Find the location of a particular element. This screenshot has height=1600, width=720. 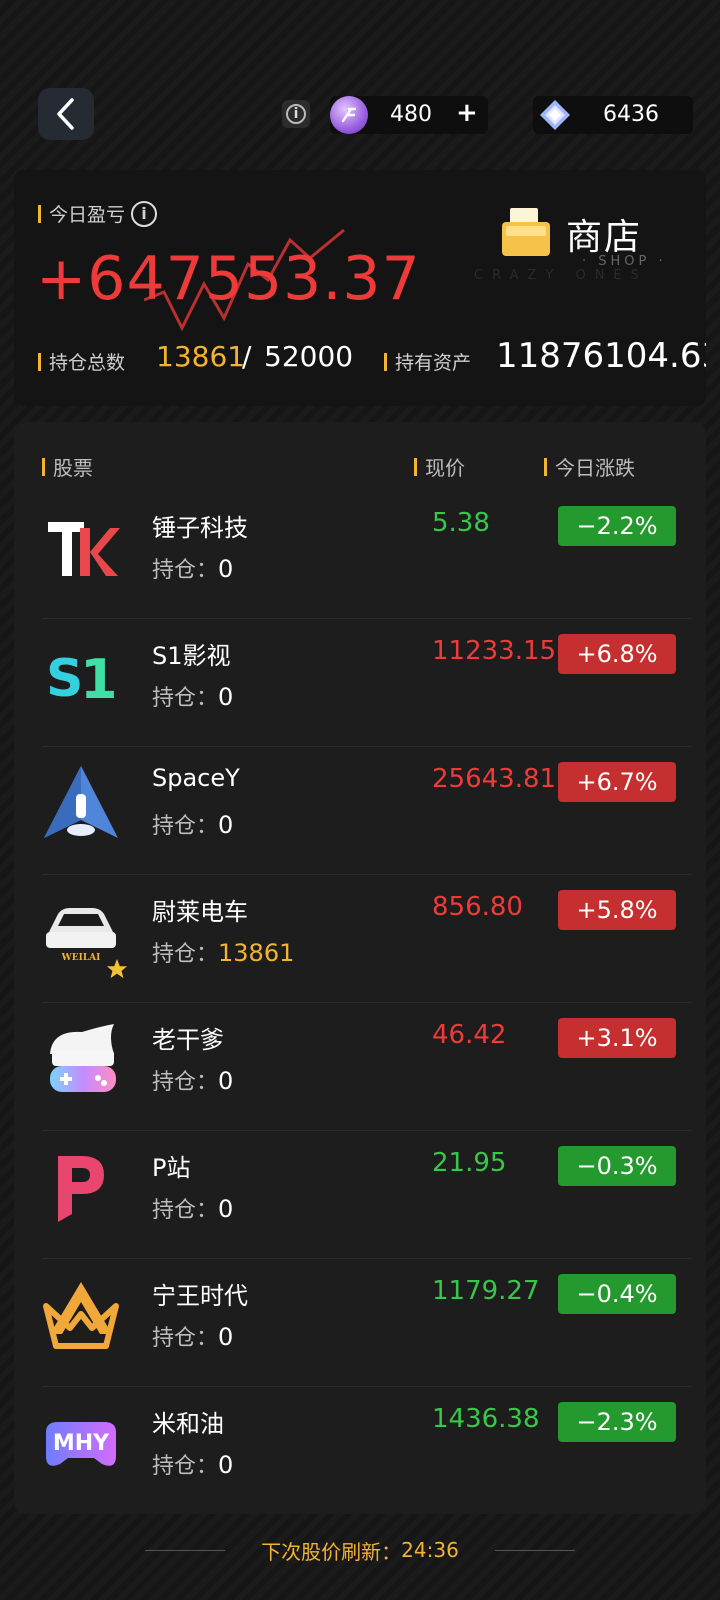

back-button is located at coordinates (66, 114).